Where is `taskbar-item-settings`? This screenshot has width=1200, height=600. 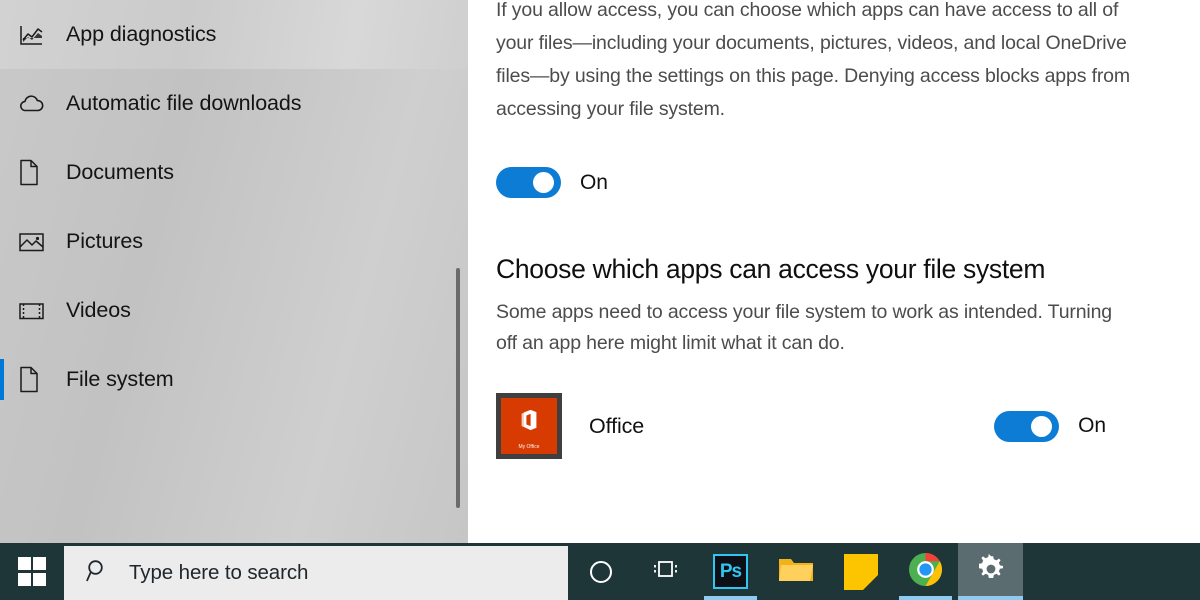 taskbar-item-settings is located at coordinates (990, 571).